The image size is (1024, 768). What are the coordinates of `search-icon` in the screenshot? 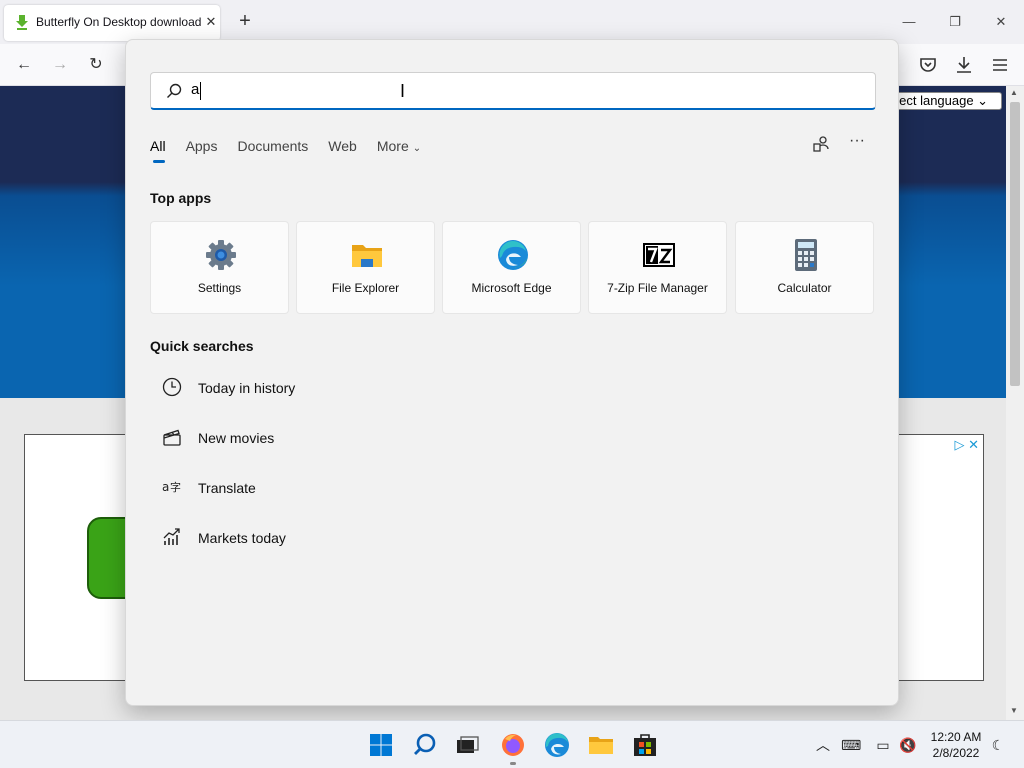 It's located at (174, 90).